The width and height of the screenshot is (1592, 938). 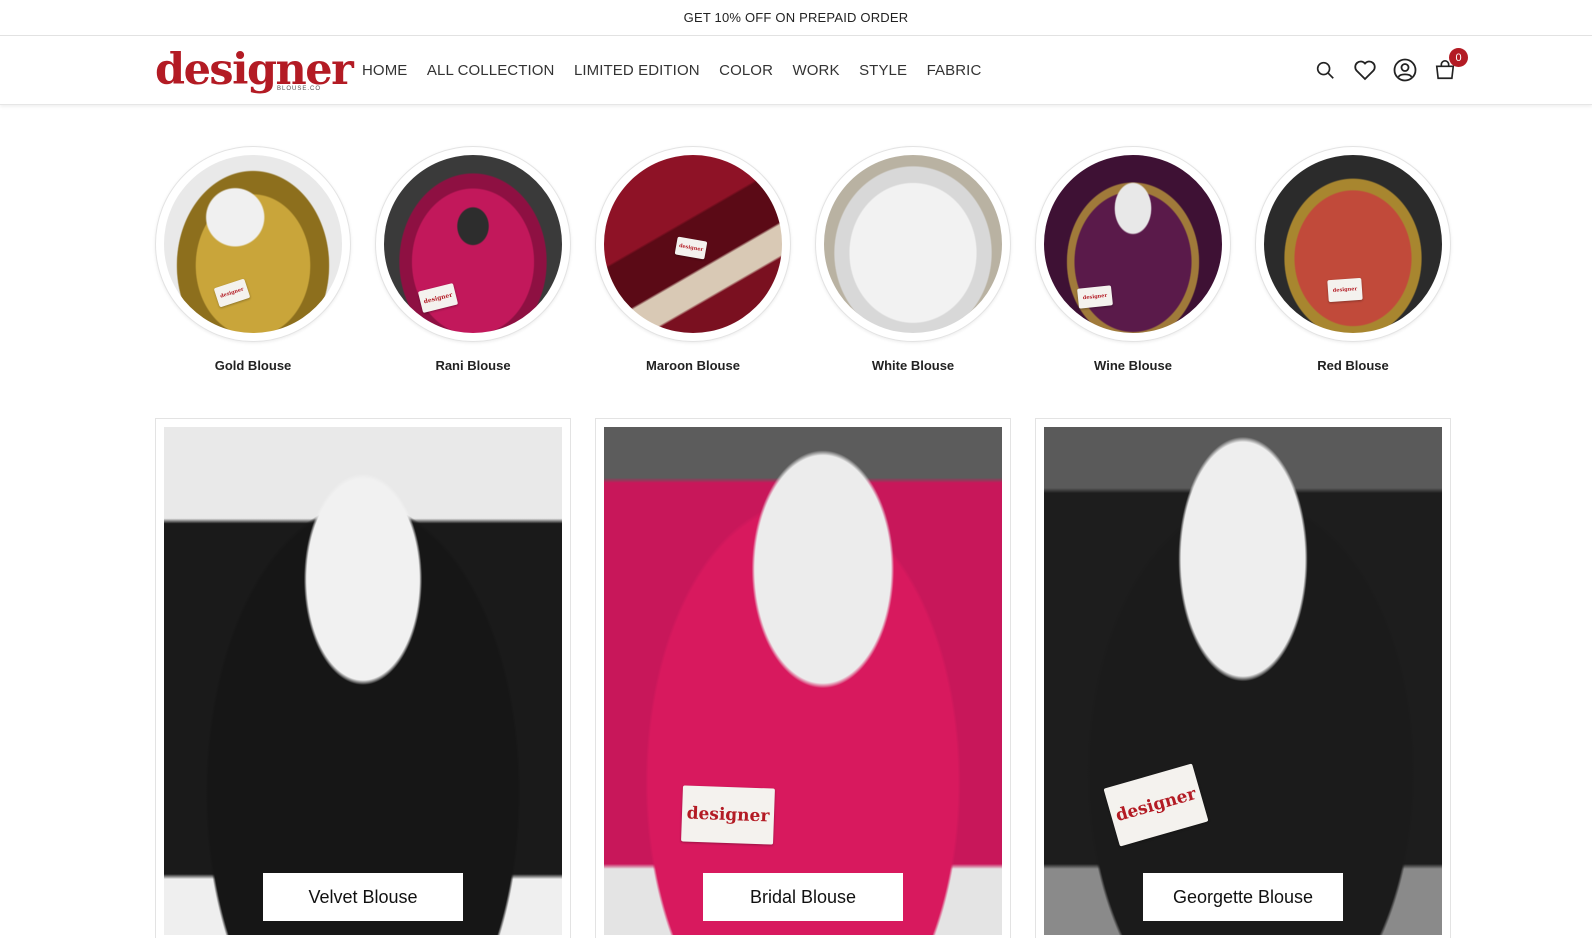 I want to click on category-gold: designer Gold Blouse, so click(x=253, y=259).